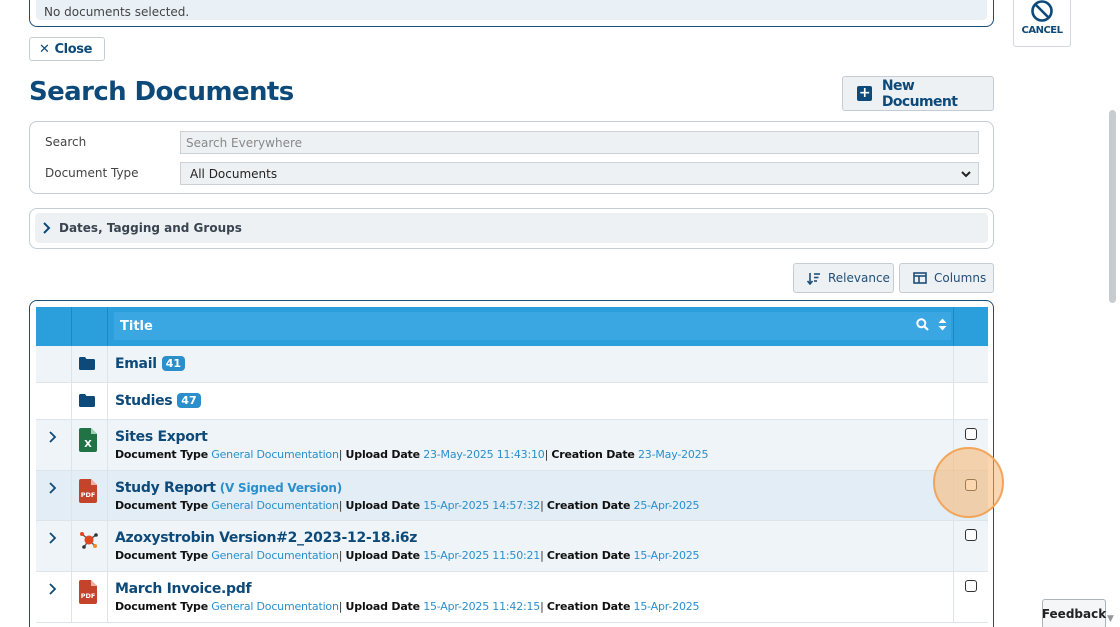 This screenshot has width=1120, height=627. Describe the element at coordinates (234, 173) in the screenshot. I see `document-type-value: All Documents` at that location.